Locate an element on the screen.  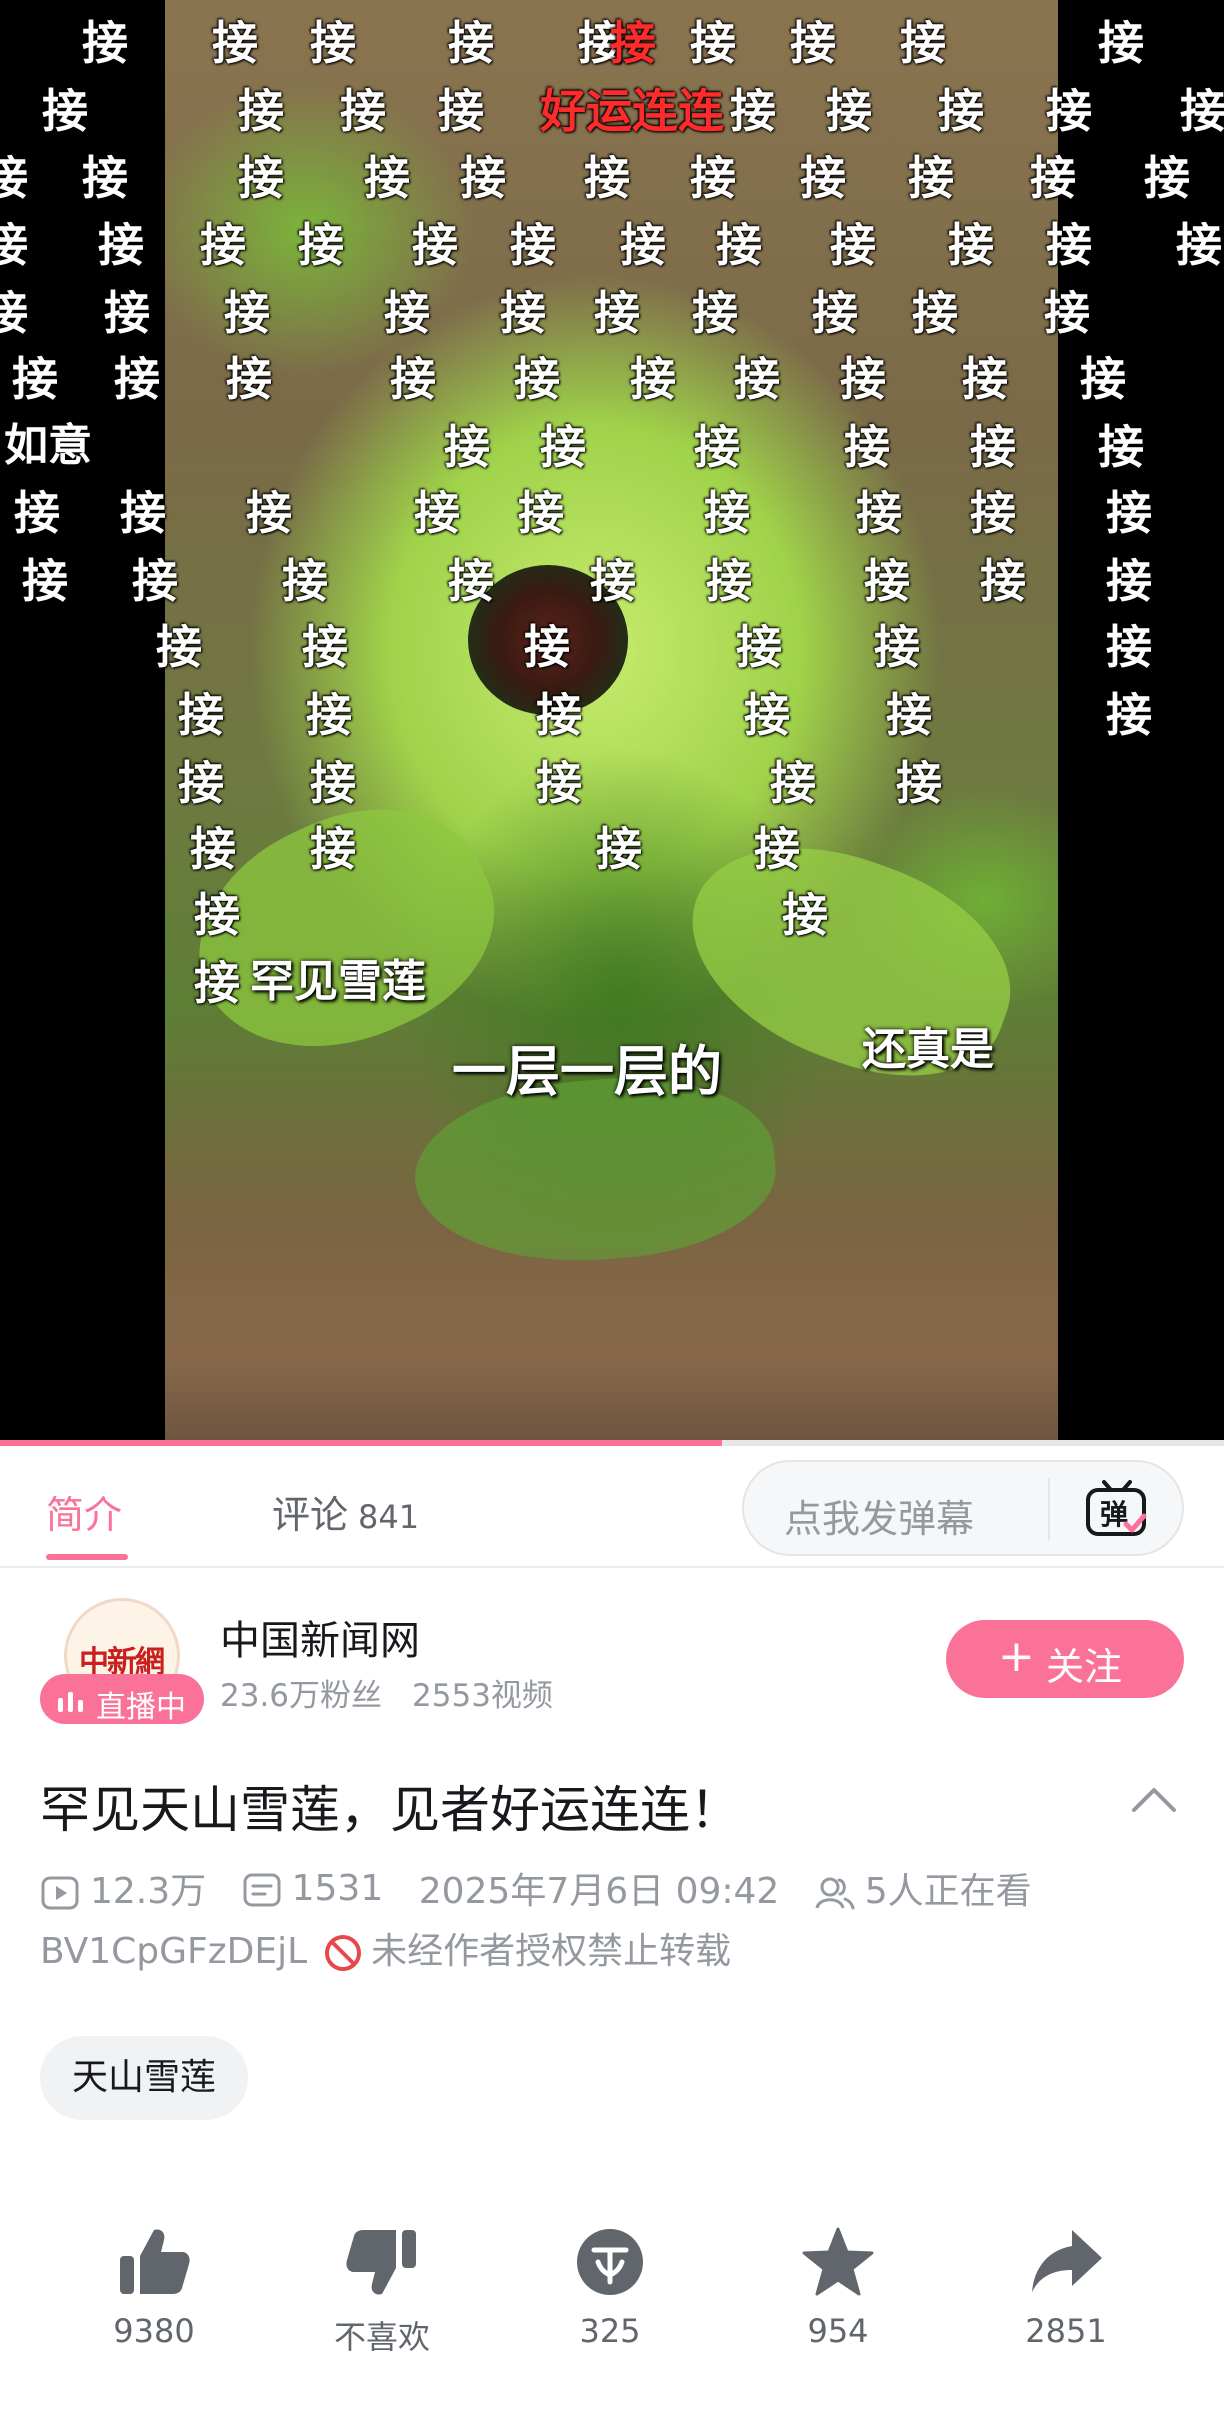
live-badge-label: 直播中 is located at coordinates (141, 1707).